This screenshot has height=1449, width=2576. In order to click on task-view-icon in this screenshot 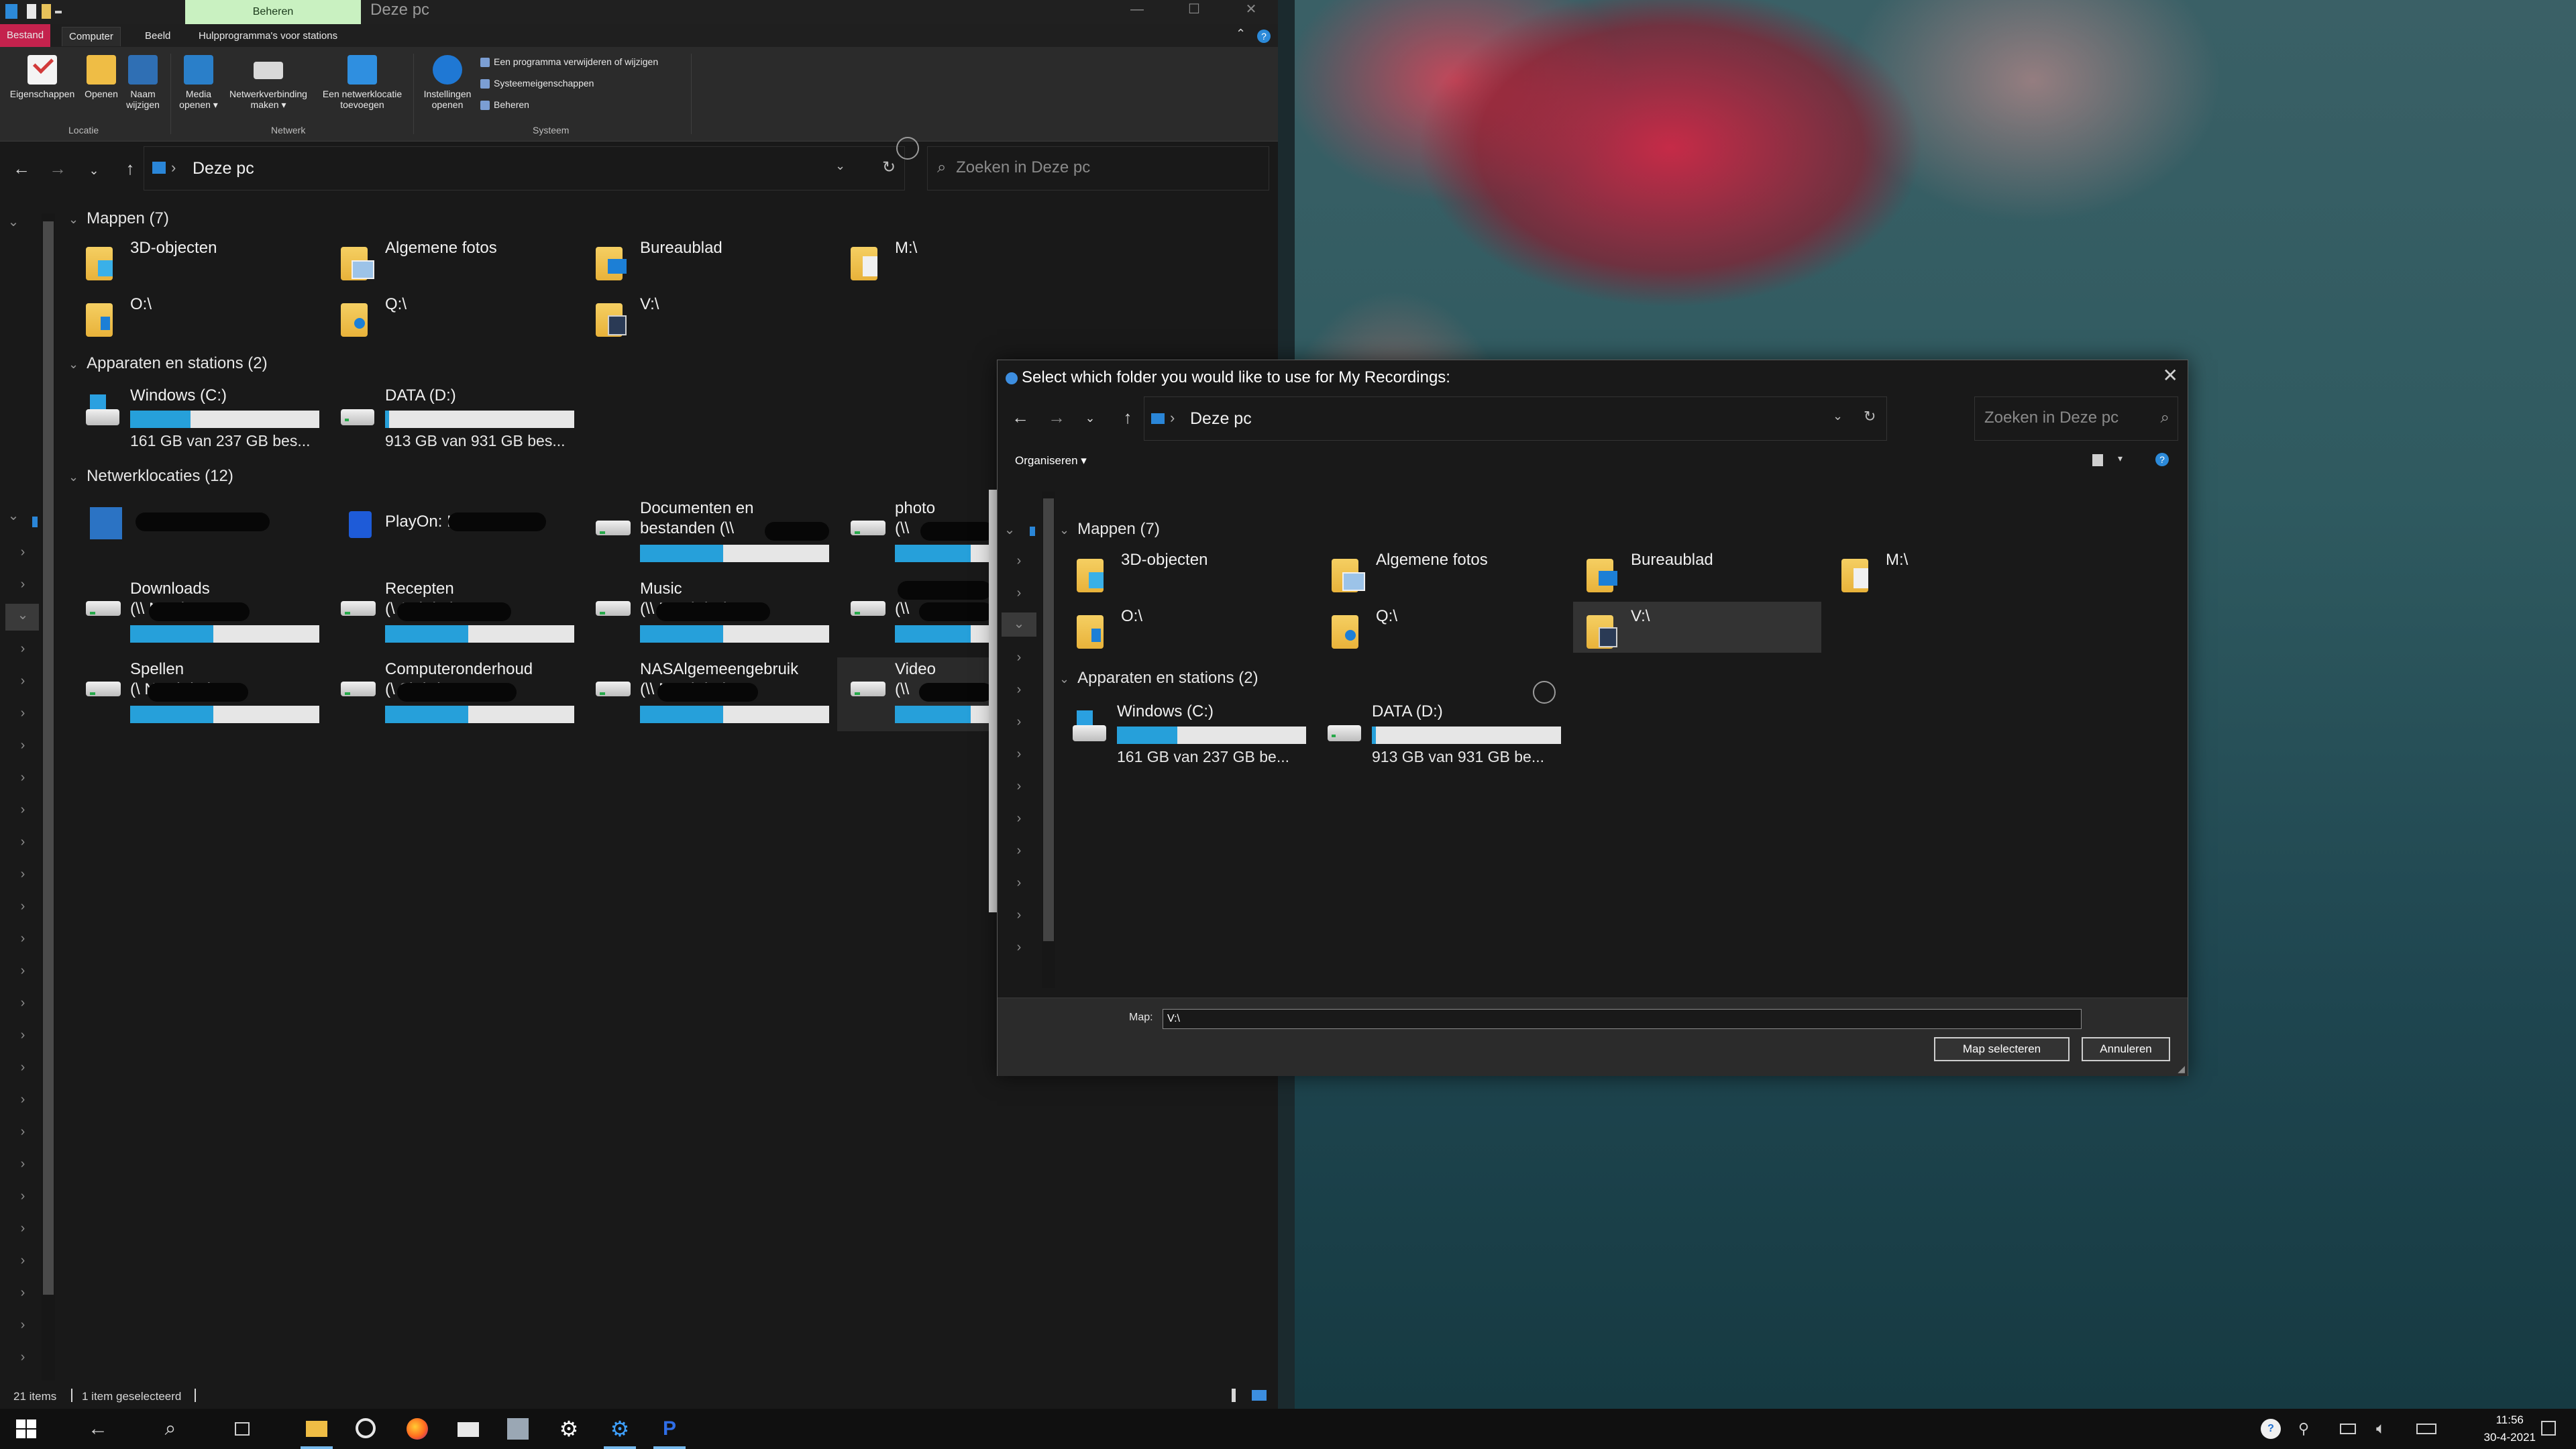, I will do `click(244, 1429)`.